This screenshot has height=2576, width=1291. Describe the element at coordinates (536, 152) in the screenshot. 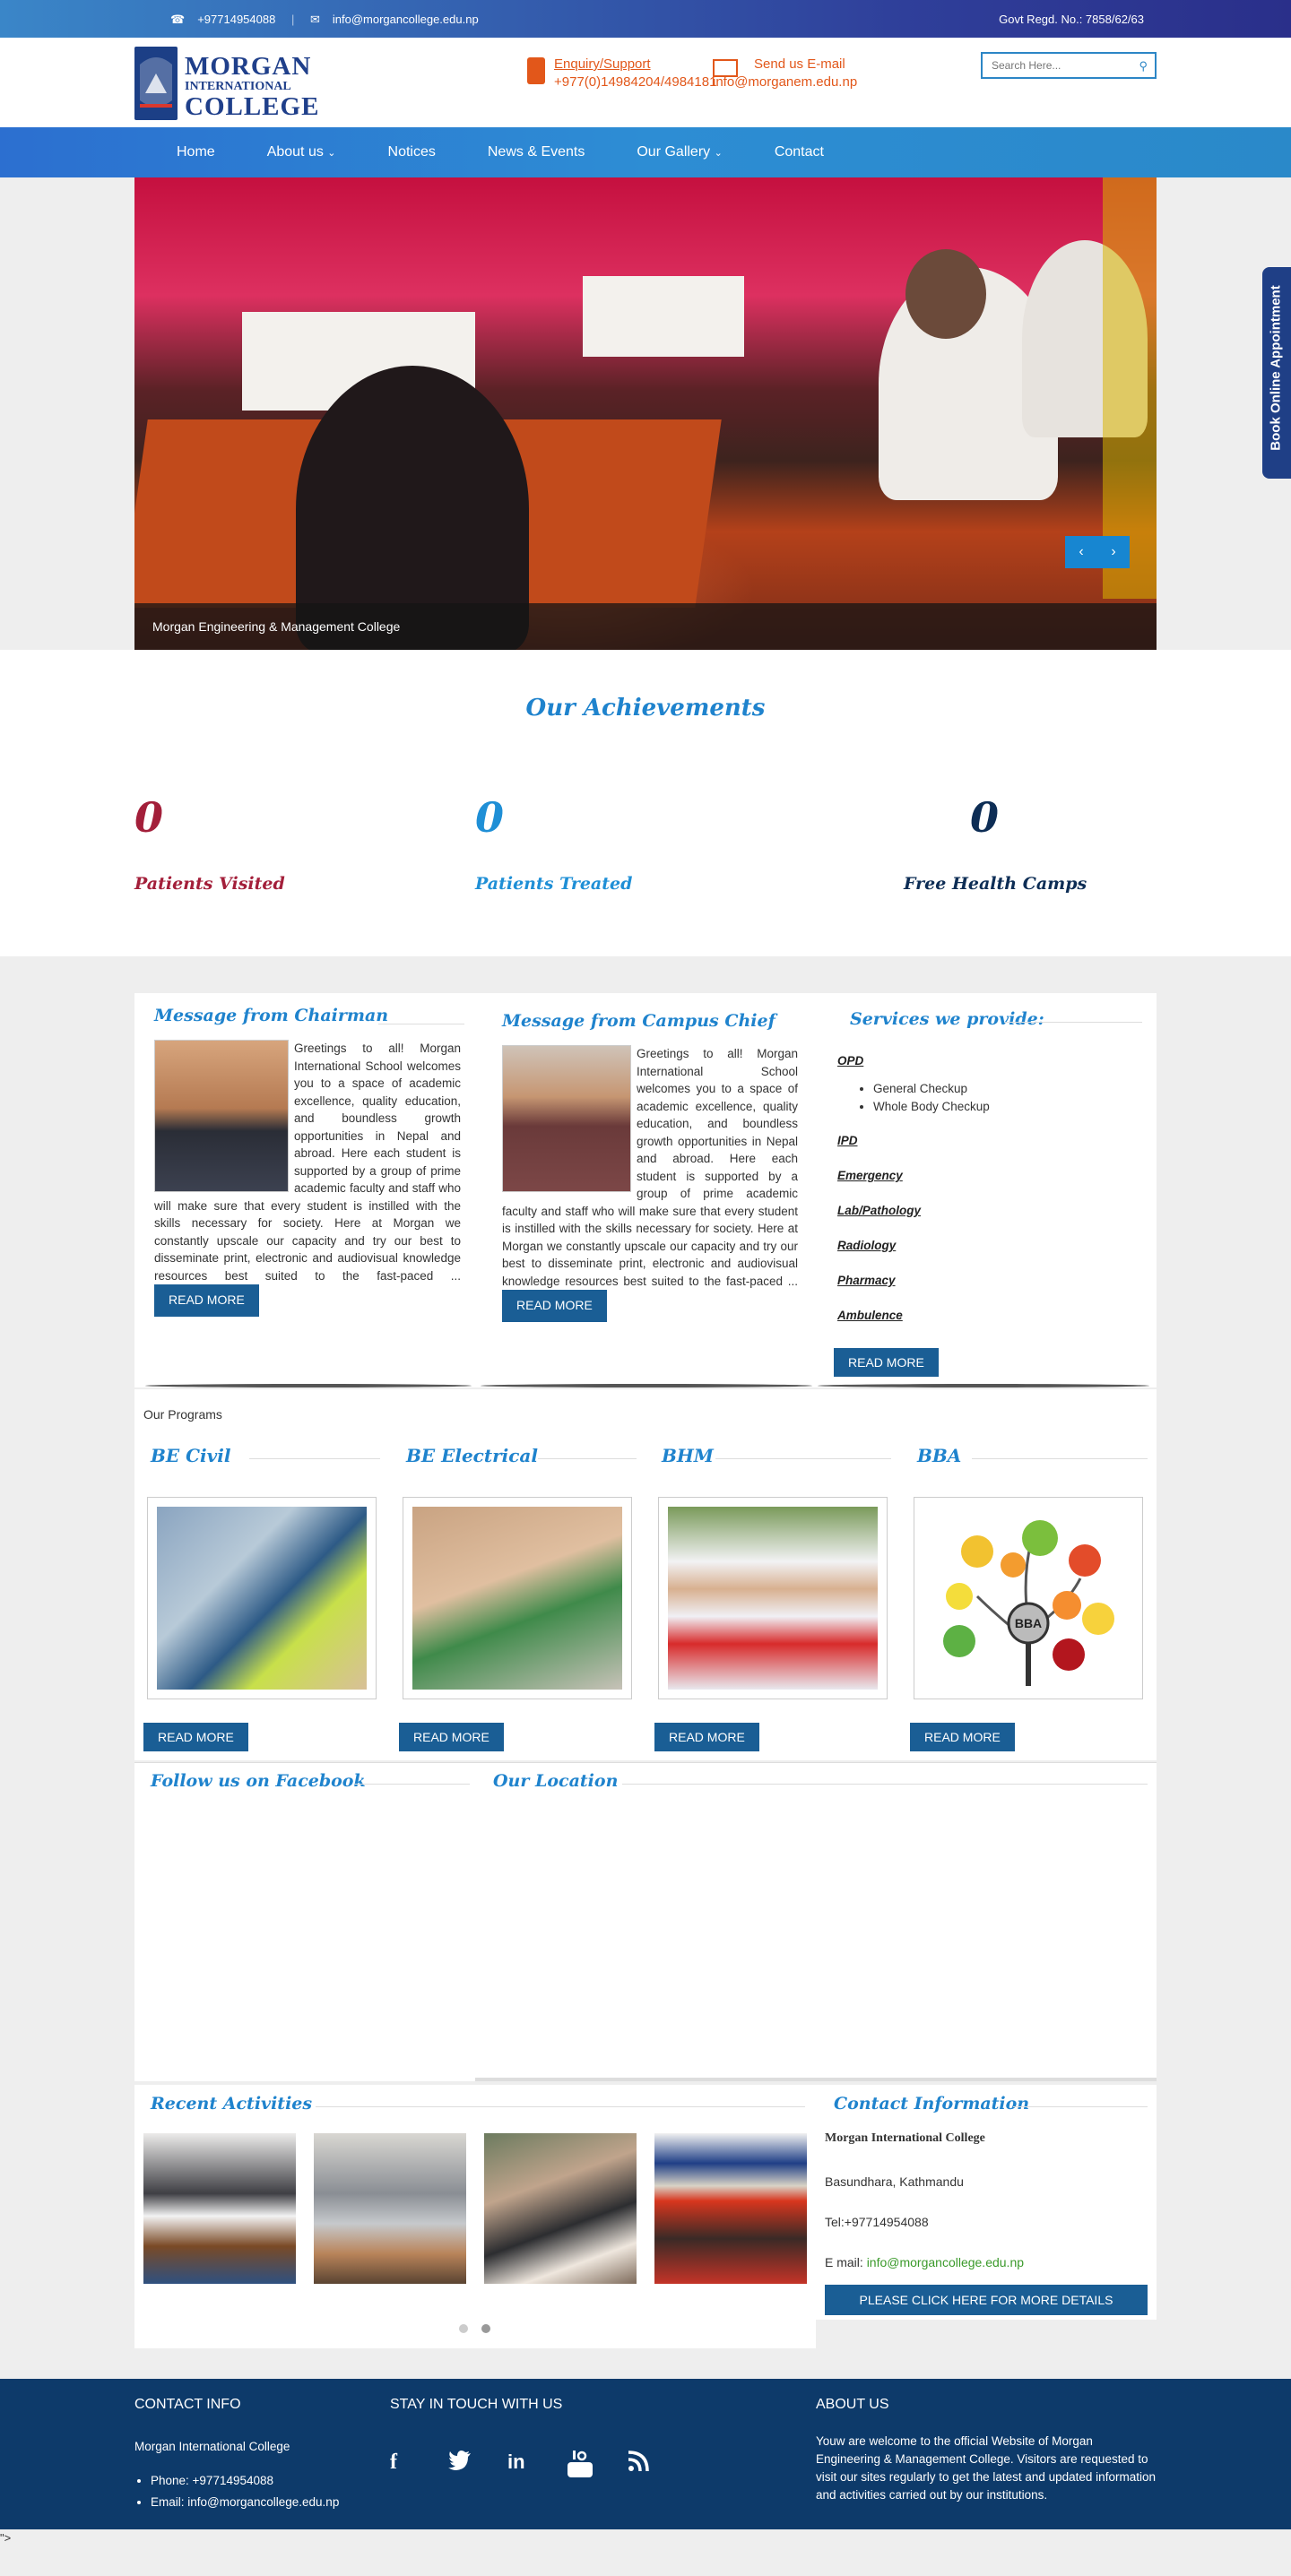

I see `nav-news: News & Events` at that location.